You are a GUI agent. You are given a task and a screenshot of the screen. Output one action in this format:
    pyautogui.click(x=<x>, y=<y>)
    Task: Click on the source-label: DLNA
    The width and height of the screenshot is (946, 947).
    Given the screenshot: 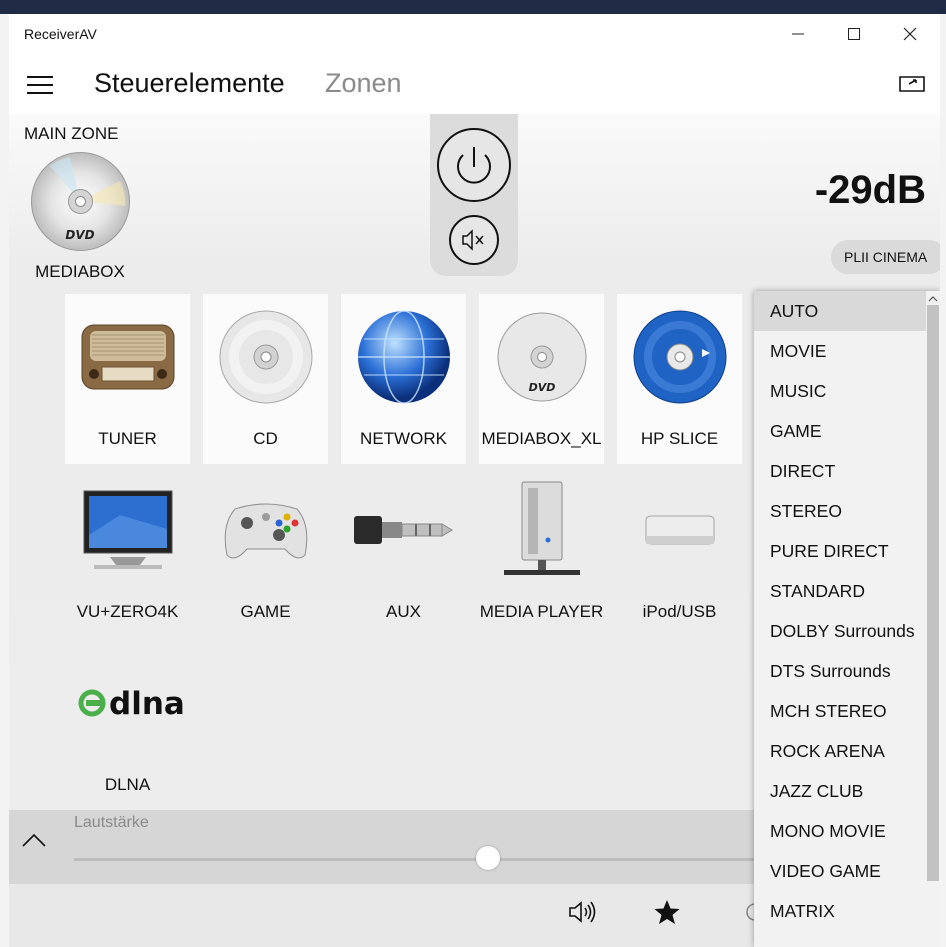 What is the action you would take?
    pyautogui.click(x=127, y=784)
    